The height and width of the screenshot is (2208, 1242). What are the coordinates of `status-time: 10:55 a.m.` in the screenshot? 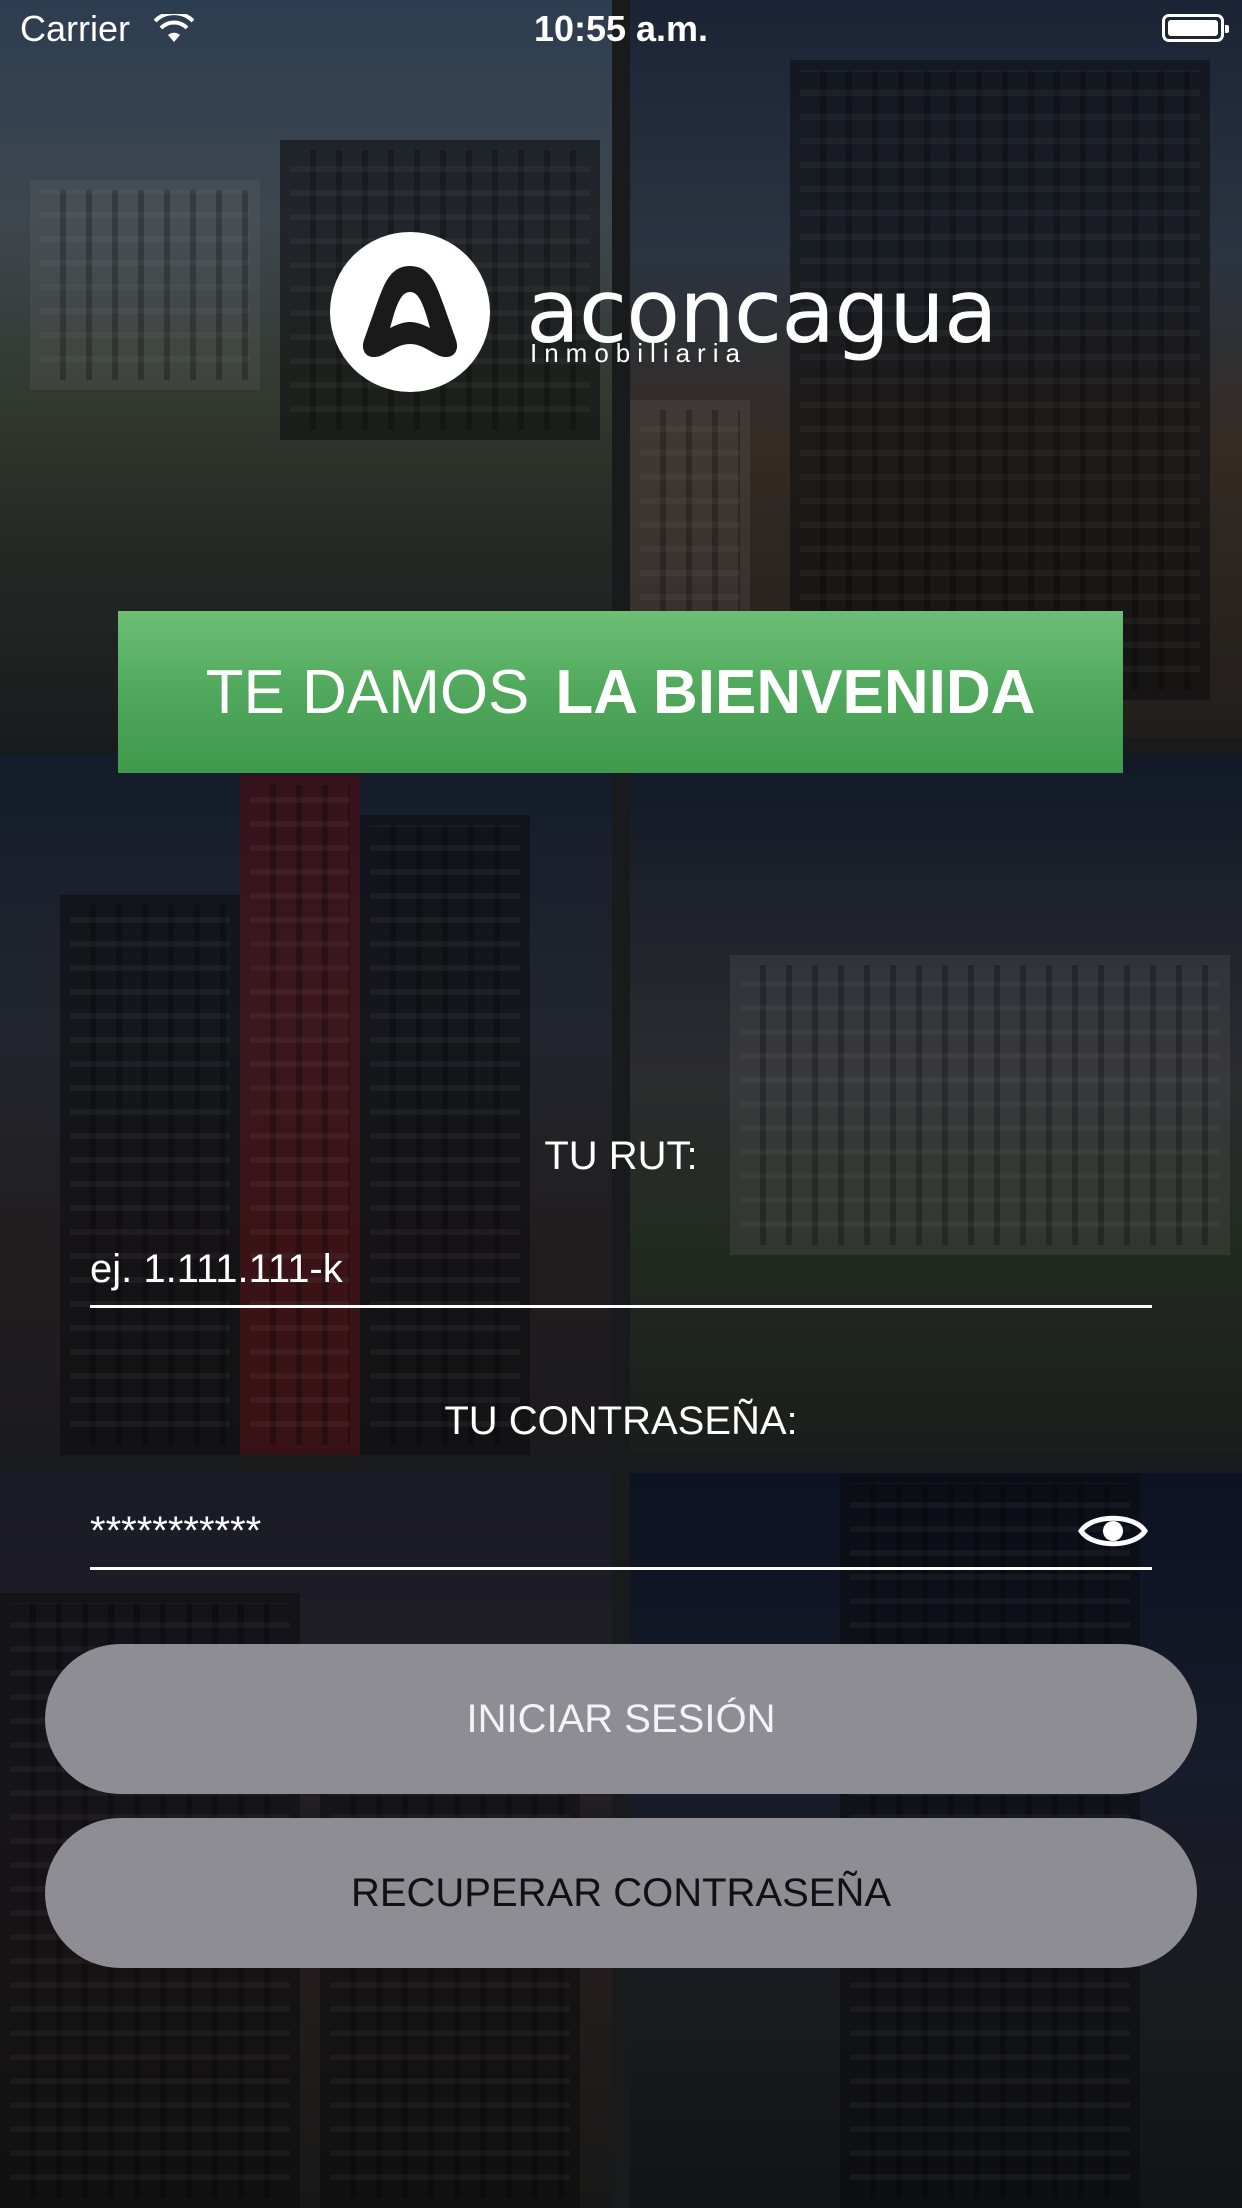 It's located at (621, 28).